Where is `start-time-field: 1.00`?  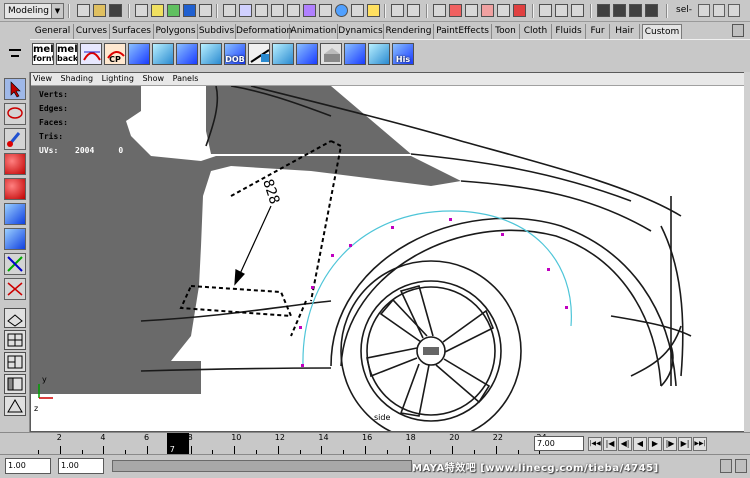
start-time-field: 1.00 is located at coordinates (28, 466).